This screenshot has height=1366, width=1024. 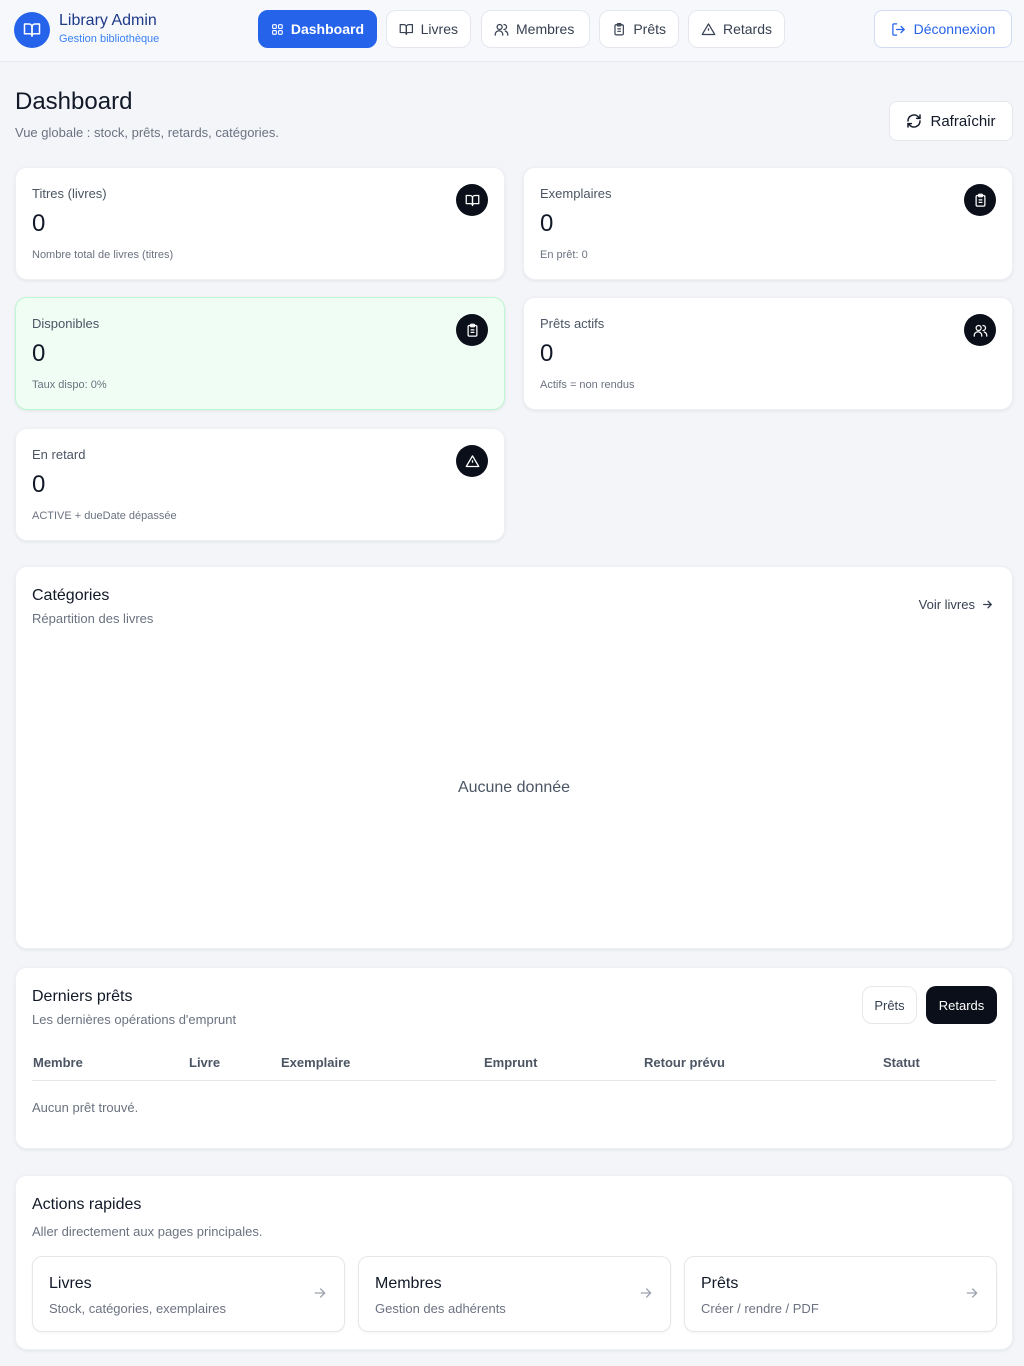 I want to click on brand-title: Library Admin, so click(x=108, y=20).